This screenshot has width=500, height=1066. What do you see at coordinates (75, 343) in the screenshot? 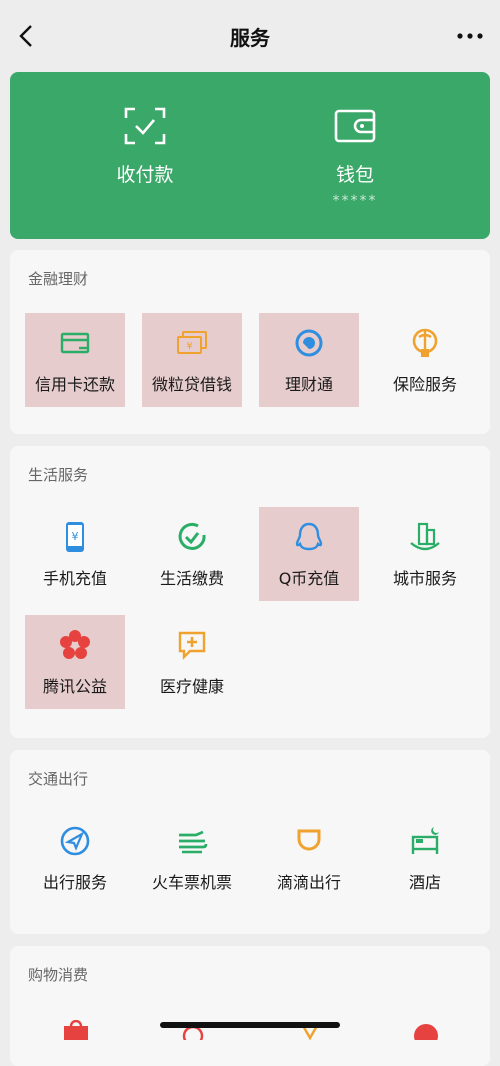
I see `credit-card-icon` at bounding box center [75, 343].